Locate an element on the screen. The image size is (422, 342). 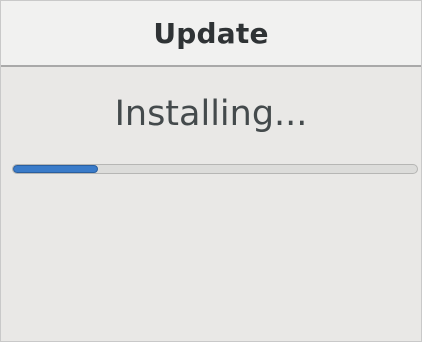
progress-bar-fill is located at coordinates (55, 169).